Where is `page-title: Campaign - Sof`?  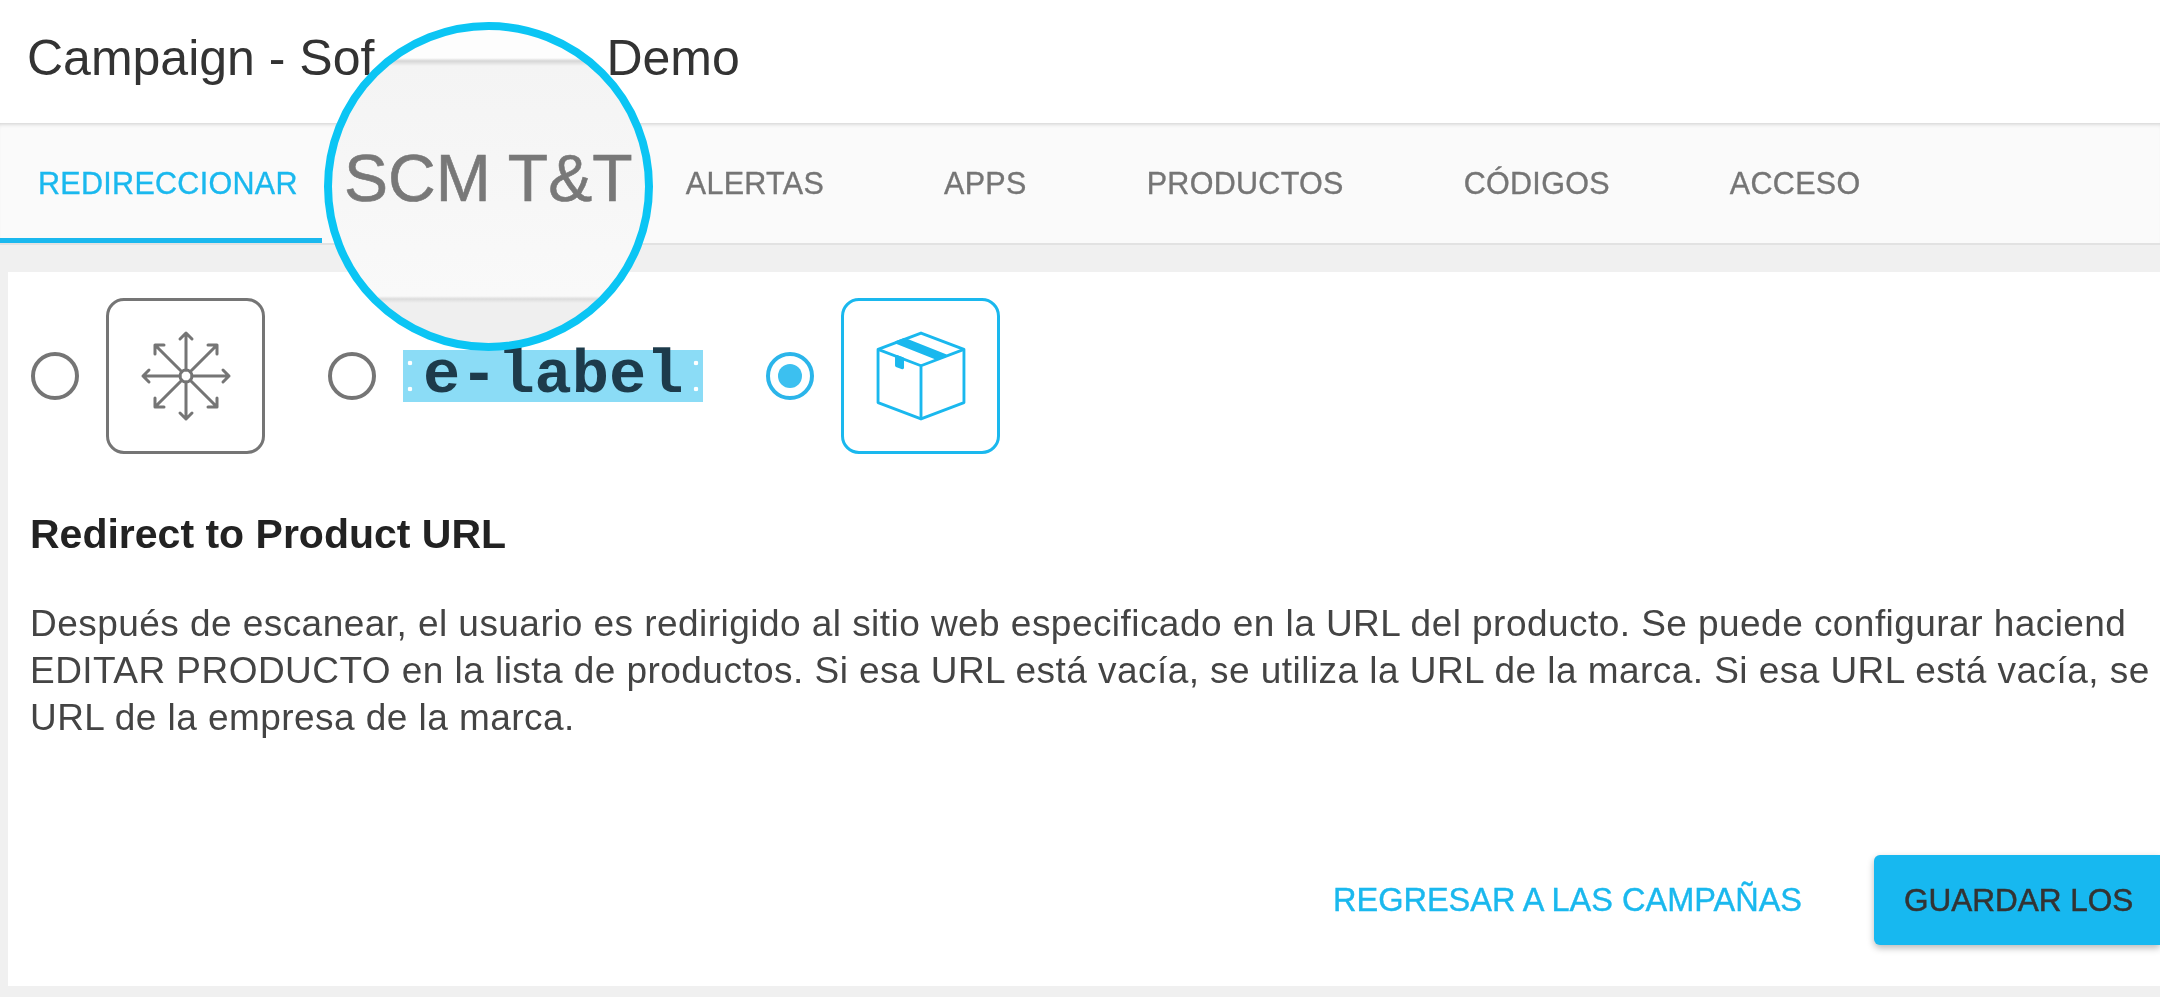
page-title: Campaign - Sof is located at coordinates (201, 57).